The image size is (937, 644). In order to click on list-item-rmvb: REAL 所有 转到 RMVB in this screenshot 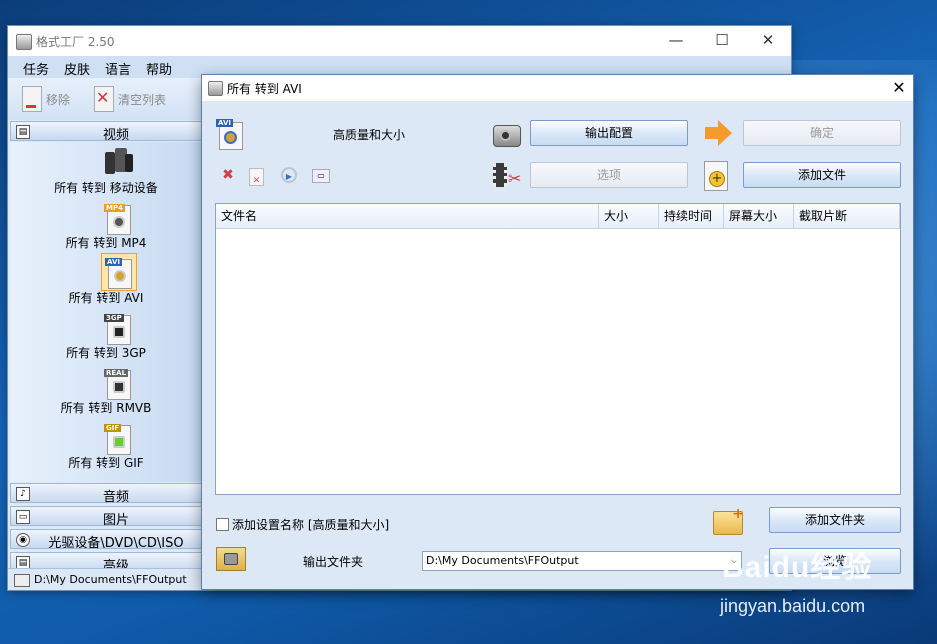, I will do `click(106, 392)`.